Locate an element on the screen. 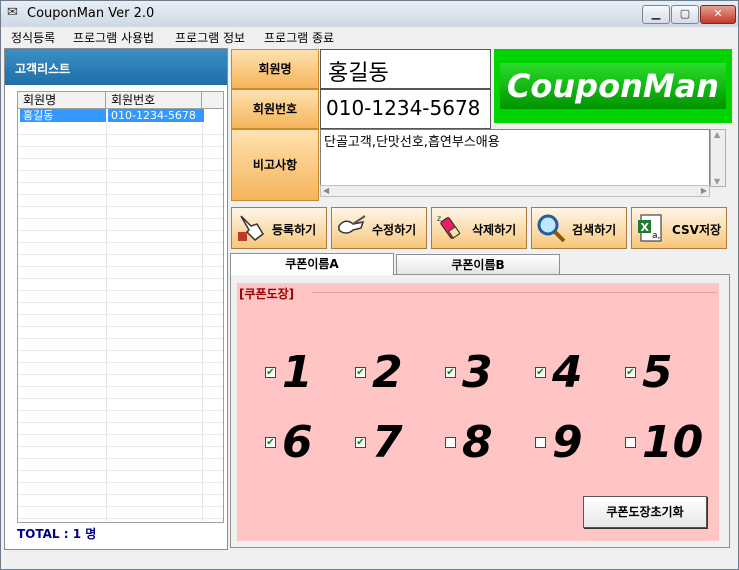 This screenshot has width=739, height=570. row-name-cell: 홍길동 is located at coordinates (63, 115).